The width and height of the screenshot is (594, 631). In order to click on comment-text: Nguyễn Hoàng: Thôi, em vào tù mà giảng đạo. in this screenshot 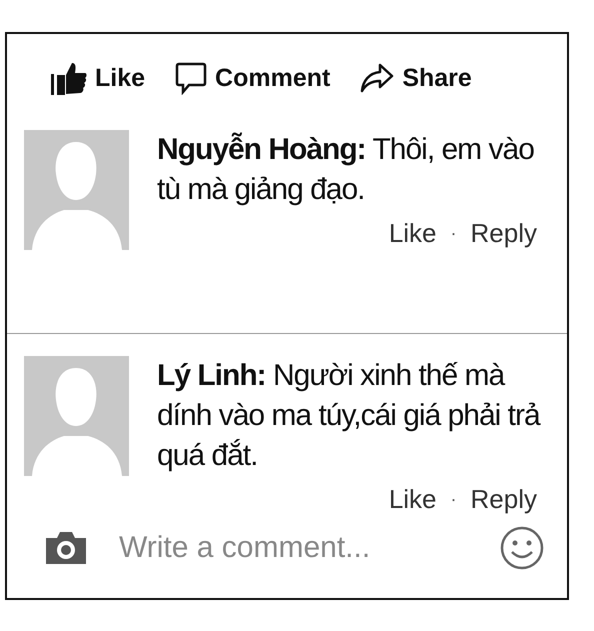, I will do `click(346, 170)`.